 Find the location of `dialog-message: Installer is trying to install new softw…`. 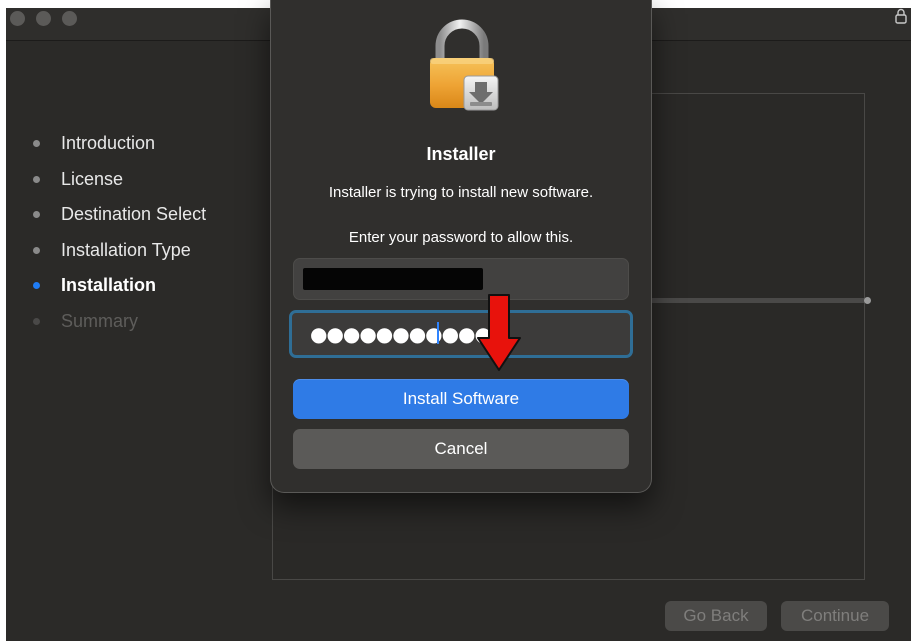

dialog-message: Installer is trying to install new softw… is located at coordinates (461, 192).